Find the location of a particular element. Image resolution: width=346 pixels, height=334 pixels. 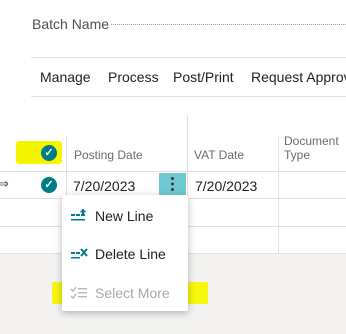

menu-item-new-line: New Line is located at coordinates (125, 216).